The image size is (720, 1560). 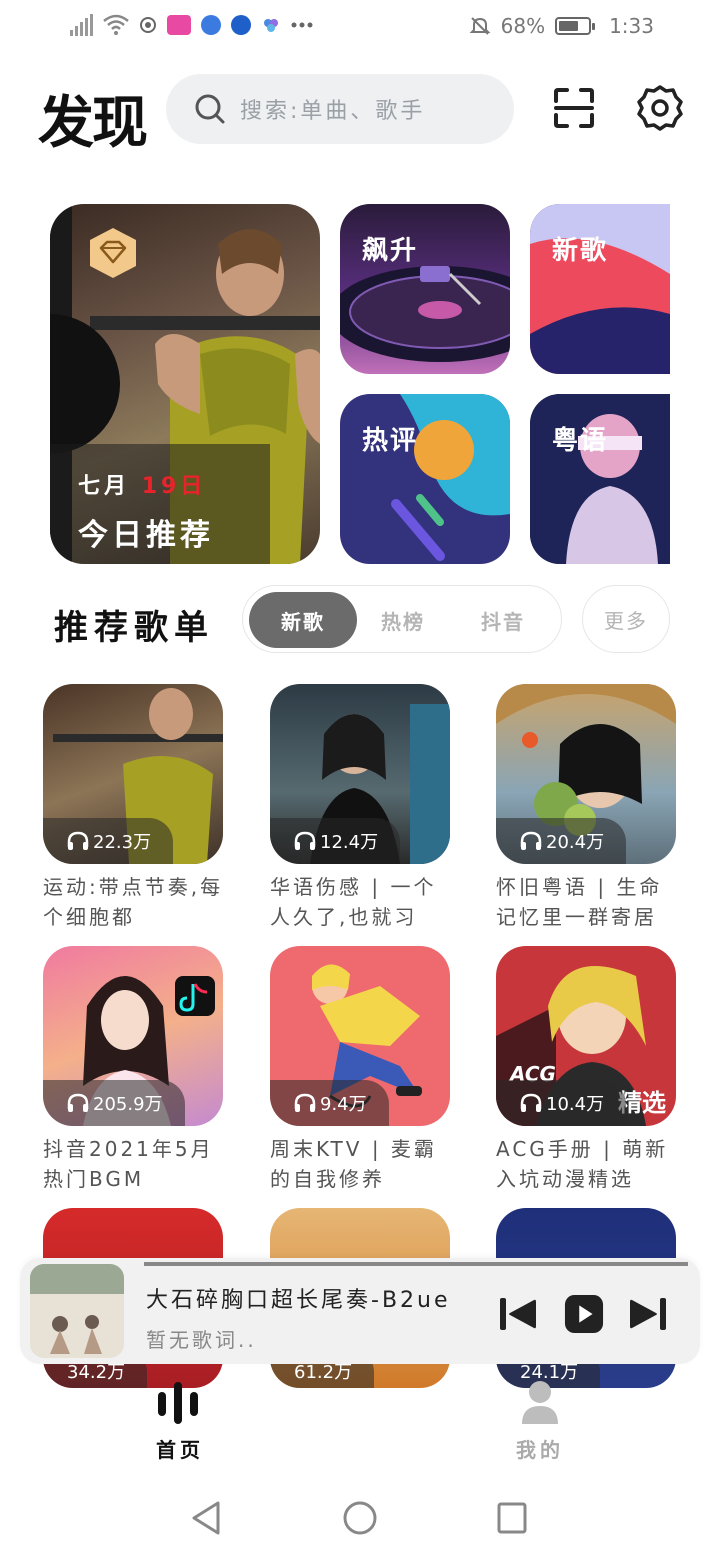 What do you see at coordinates (353, 902) in the screenshot?
I see `playlist-name: 华语伤感 | 一个人久了,也就习` at bounding box center [353, 902].